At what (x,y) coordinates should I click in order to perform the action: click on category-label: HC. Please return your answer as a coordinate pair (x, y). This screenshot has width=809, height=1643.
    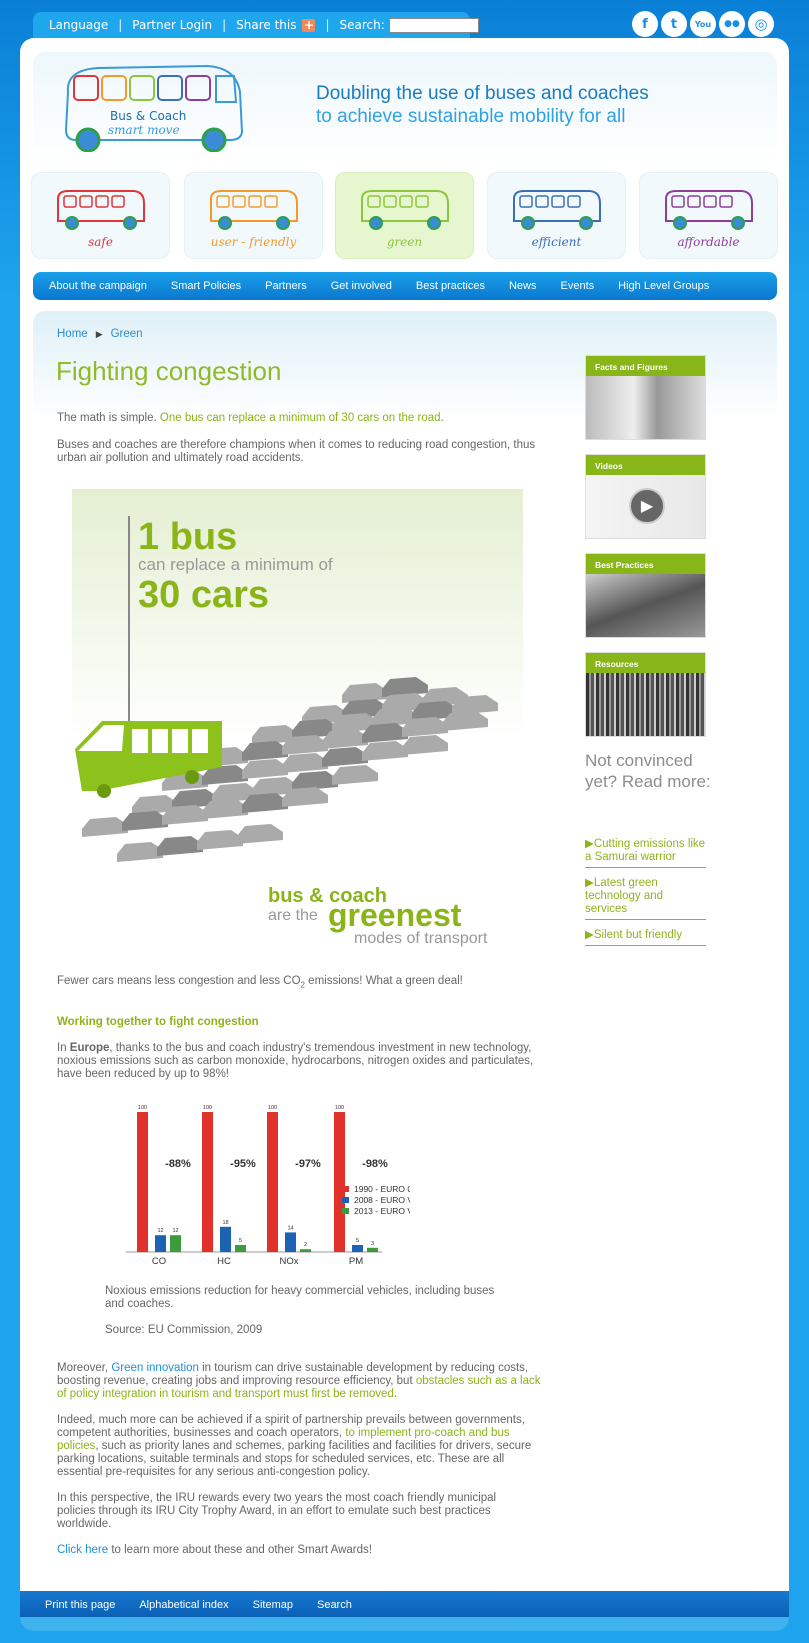
    Looking at the image, I should click on (224, 1261).